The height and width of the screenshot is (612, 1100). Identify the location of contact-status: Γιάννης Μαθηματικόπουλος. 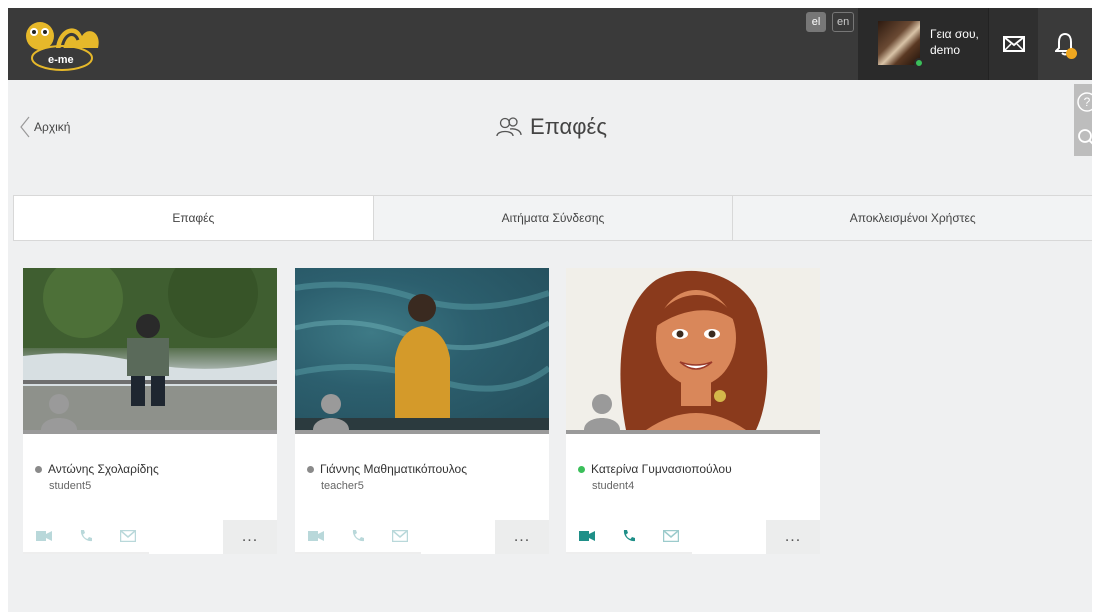
(387, 469).